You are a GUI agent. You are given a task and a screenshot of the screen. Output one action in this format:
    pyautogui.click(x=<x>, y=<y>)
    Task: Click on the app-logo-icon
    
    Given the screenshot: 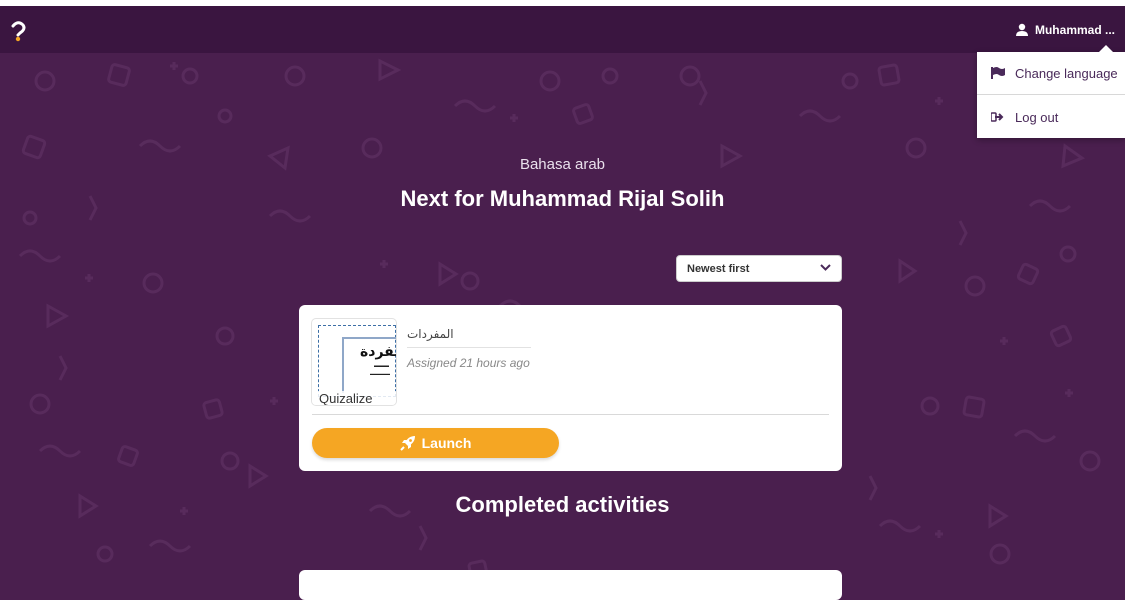 What is the action you would take?
    pyautogui.click(x=18, y=31)
    